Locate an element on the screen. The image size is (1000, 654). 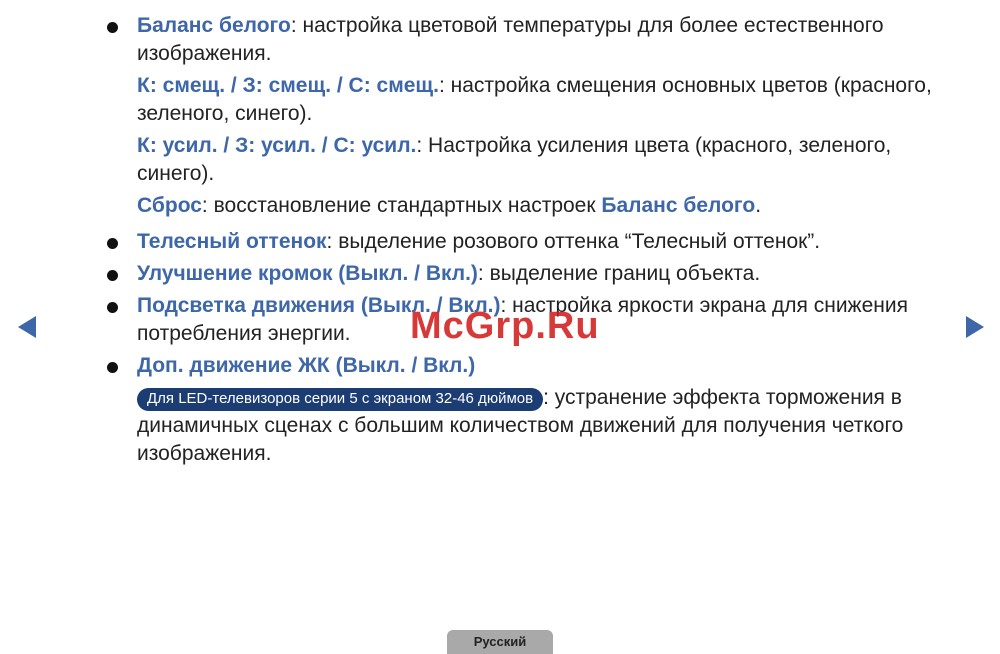
term: Доп. движение ЖК (Выкл. / Вкл.) is located at coordinates (306, 365).